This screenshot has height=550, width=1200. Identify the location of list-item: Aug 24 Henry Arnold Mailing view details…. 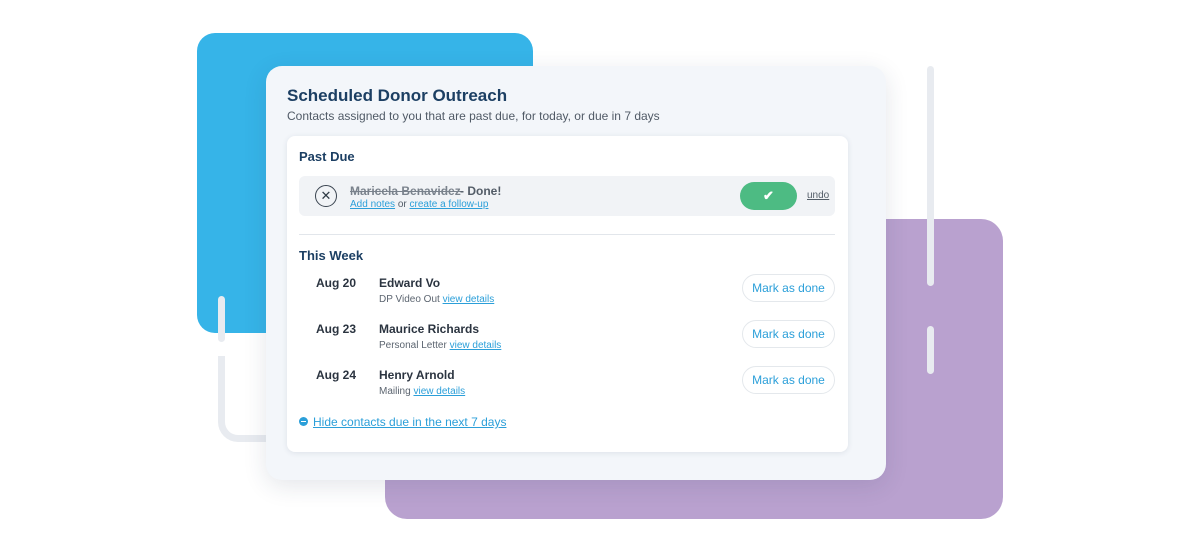
(567, 382).